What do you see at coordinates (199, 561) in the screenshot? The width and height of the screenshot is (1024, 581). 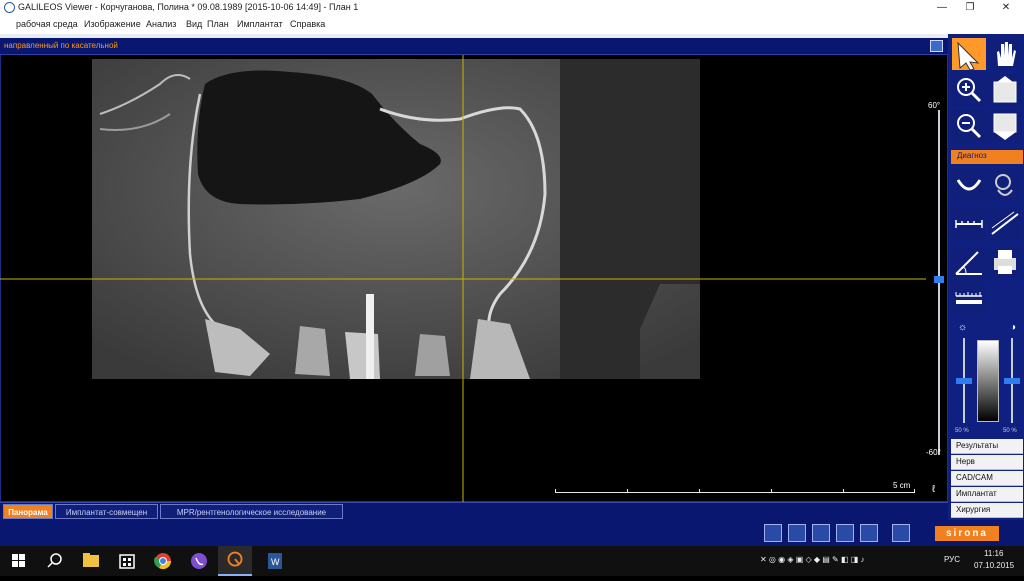 I see `viber-icon` at bounding box center [199, 561].